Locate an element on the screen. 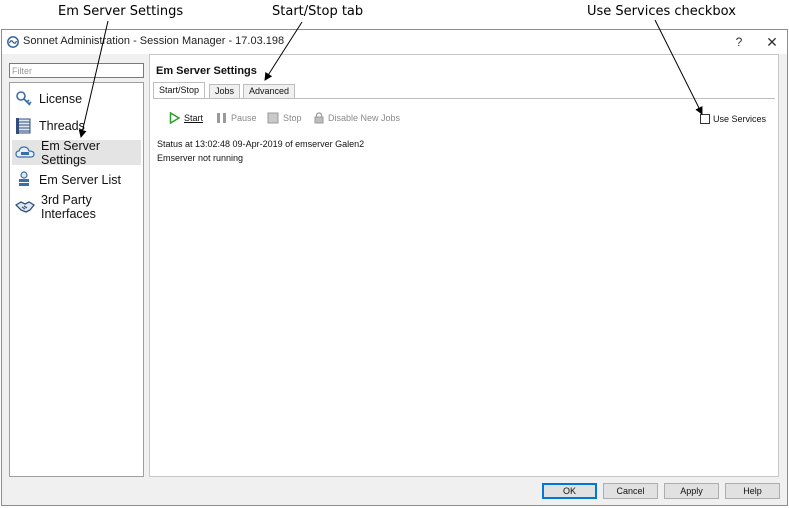  handshake-icon is located at coordinates (25, 206).